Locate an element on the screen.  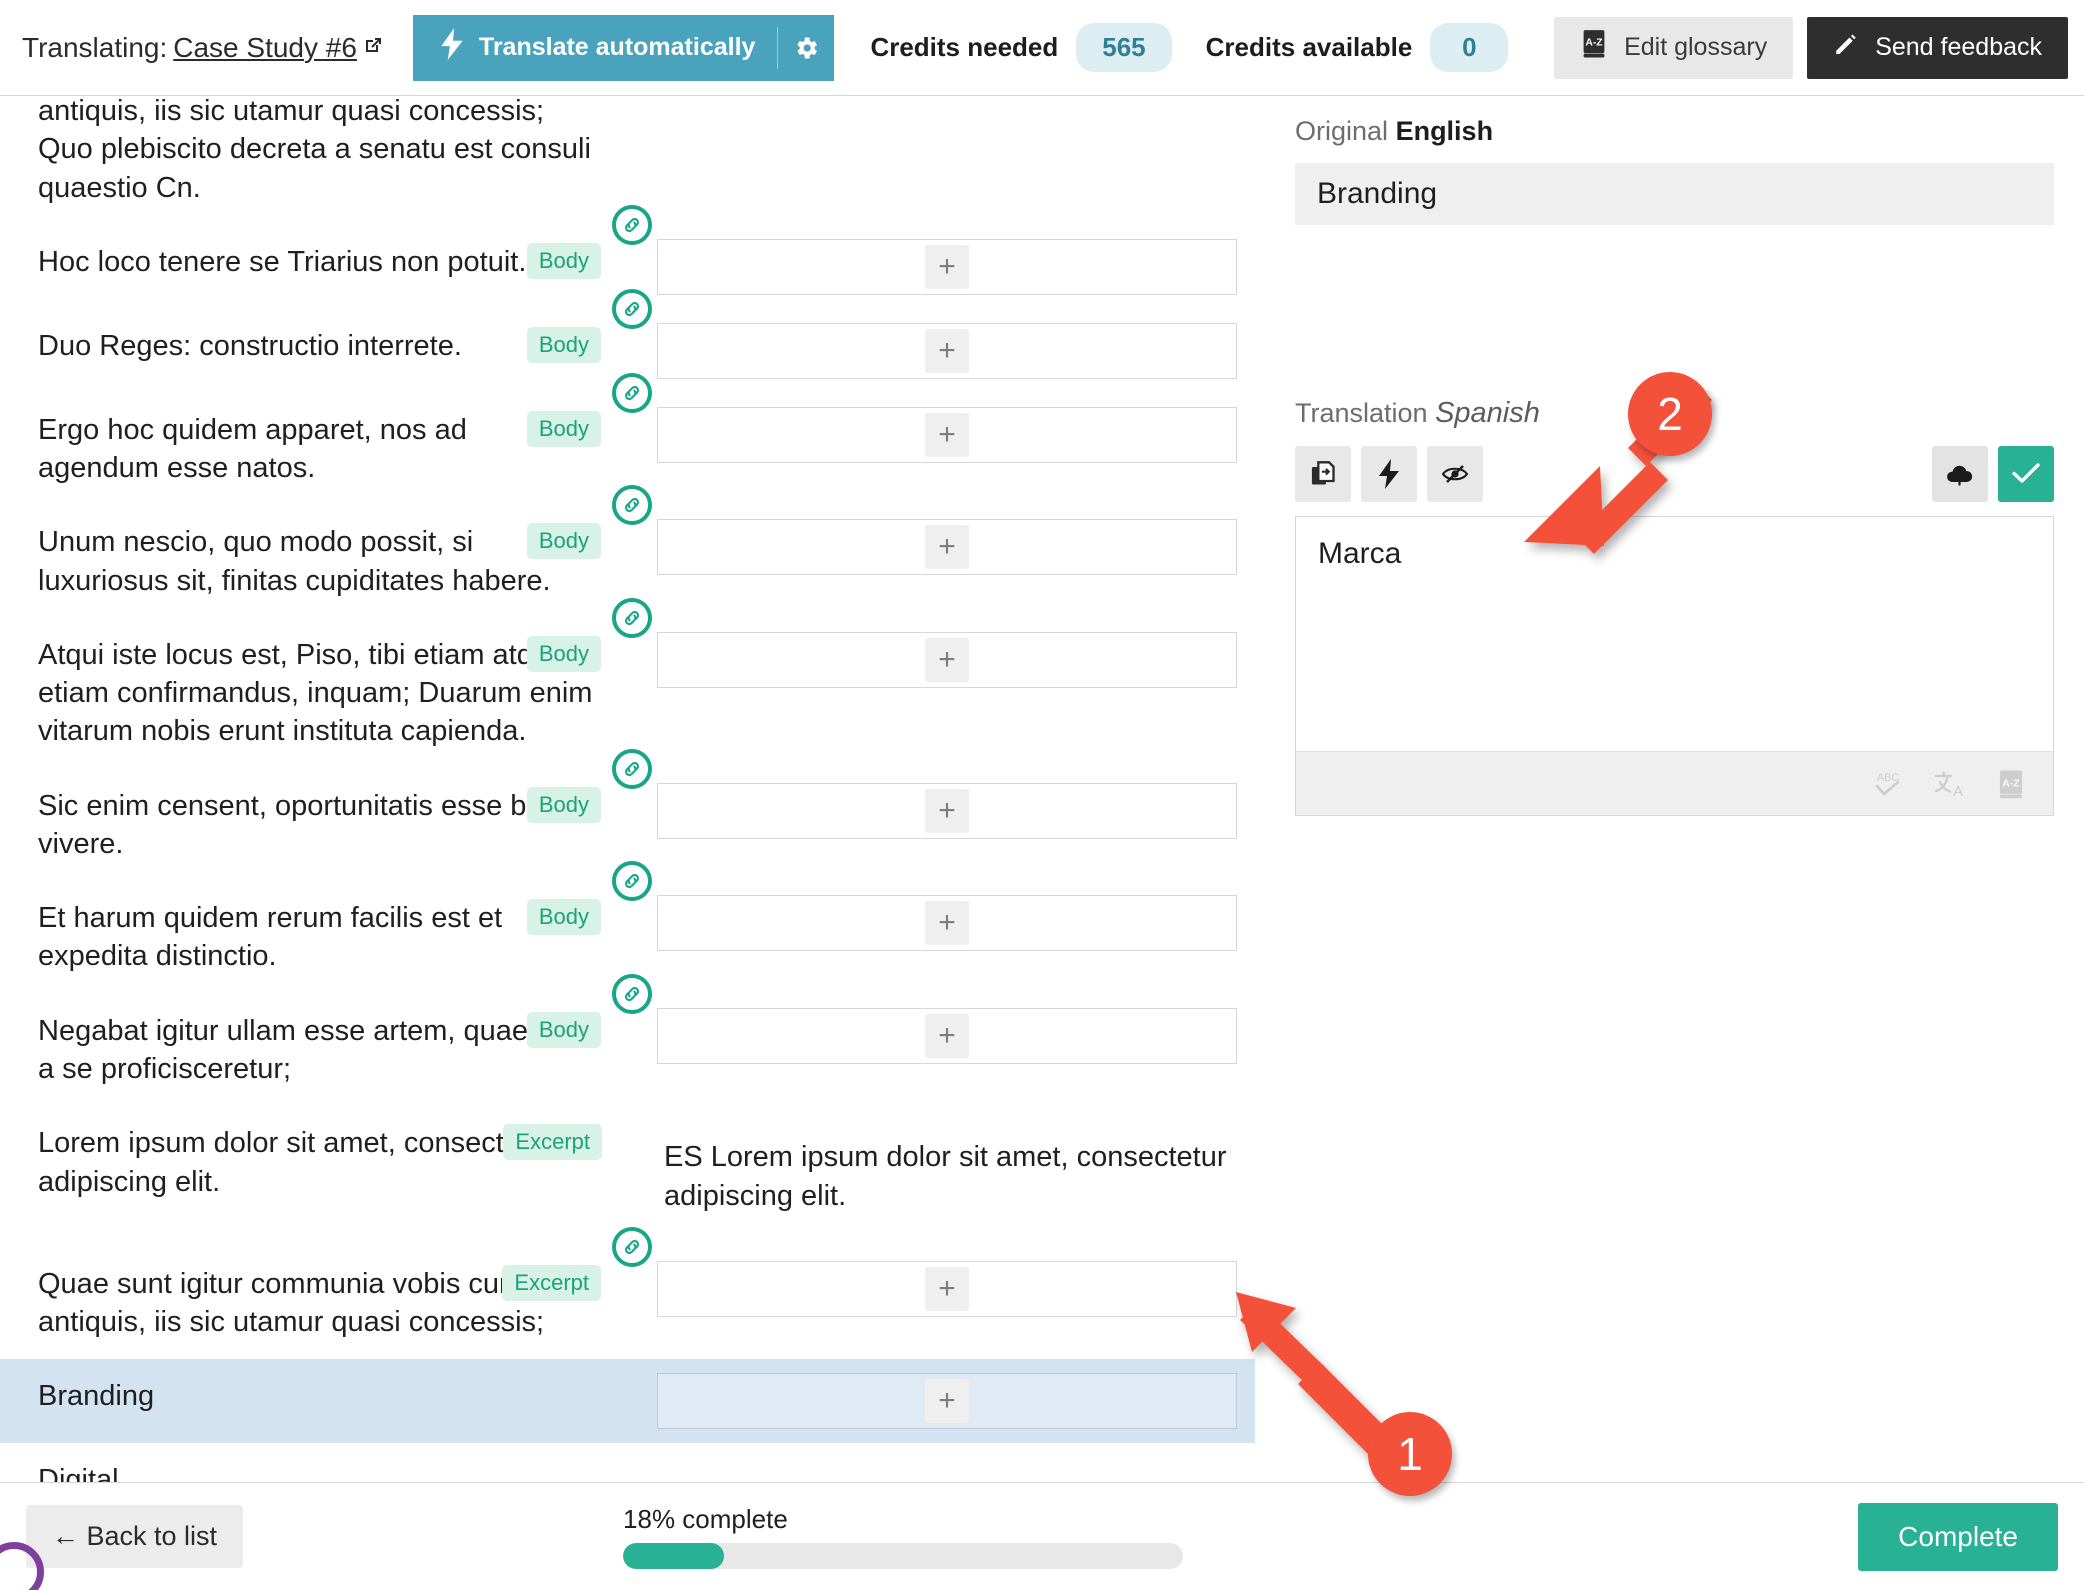
segment-target-cell is located at coordinates (947, 99).